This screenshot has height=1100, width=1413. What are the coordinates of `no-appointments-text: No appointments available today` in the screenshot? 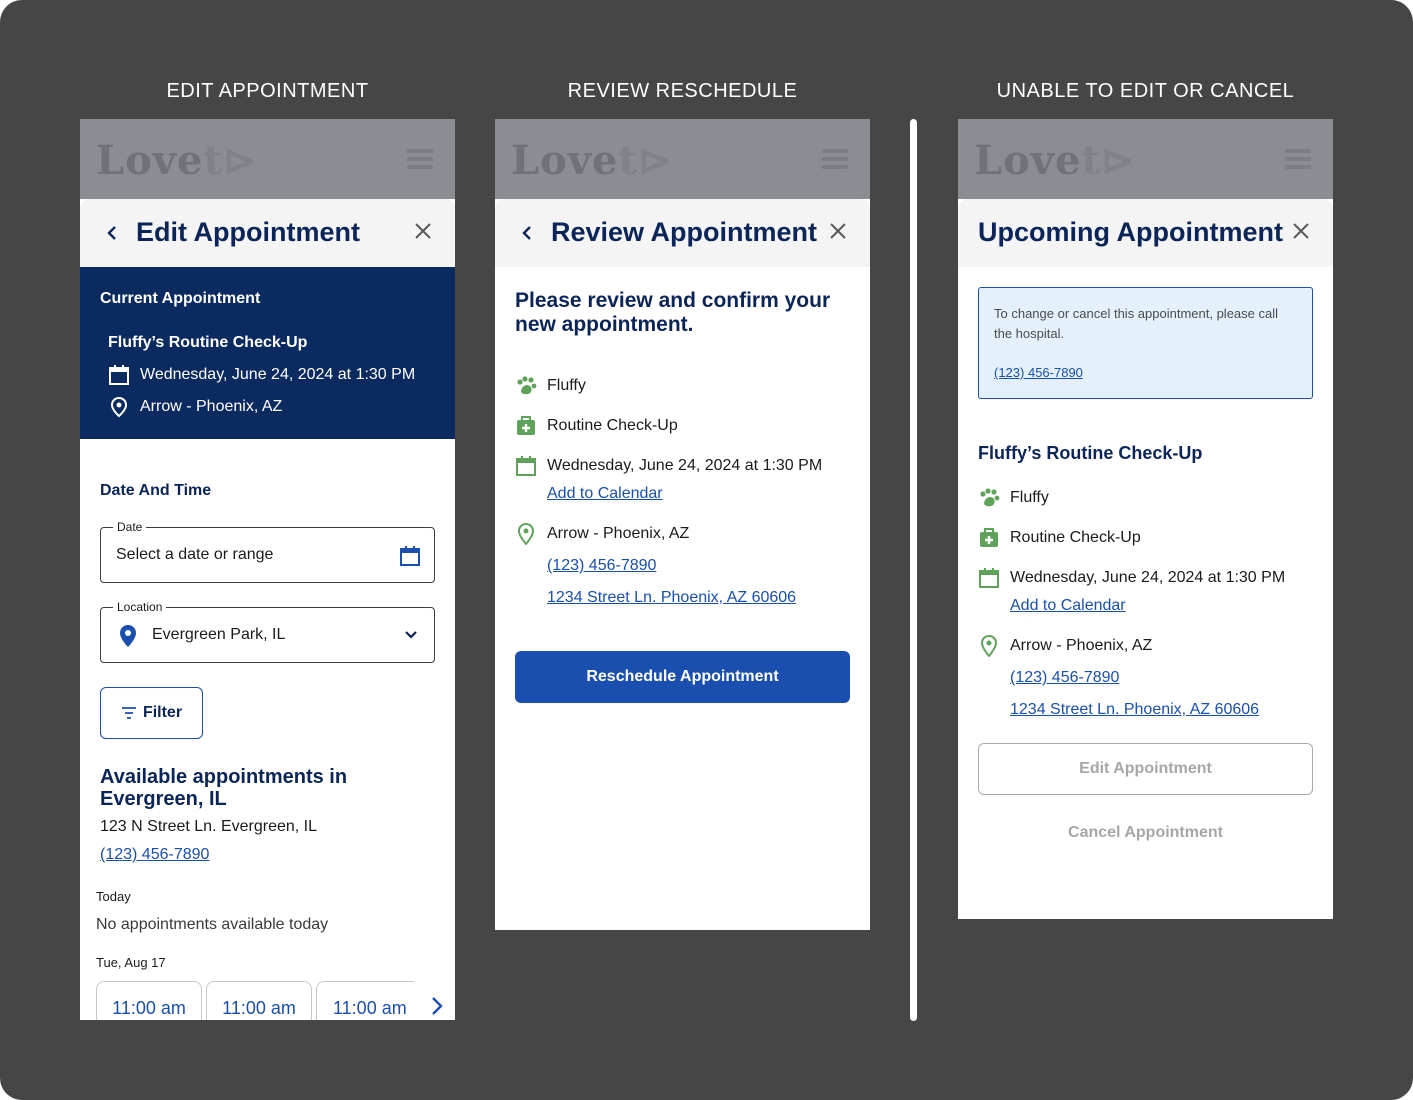 It's located at (212, 924).